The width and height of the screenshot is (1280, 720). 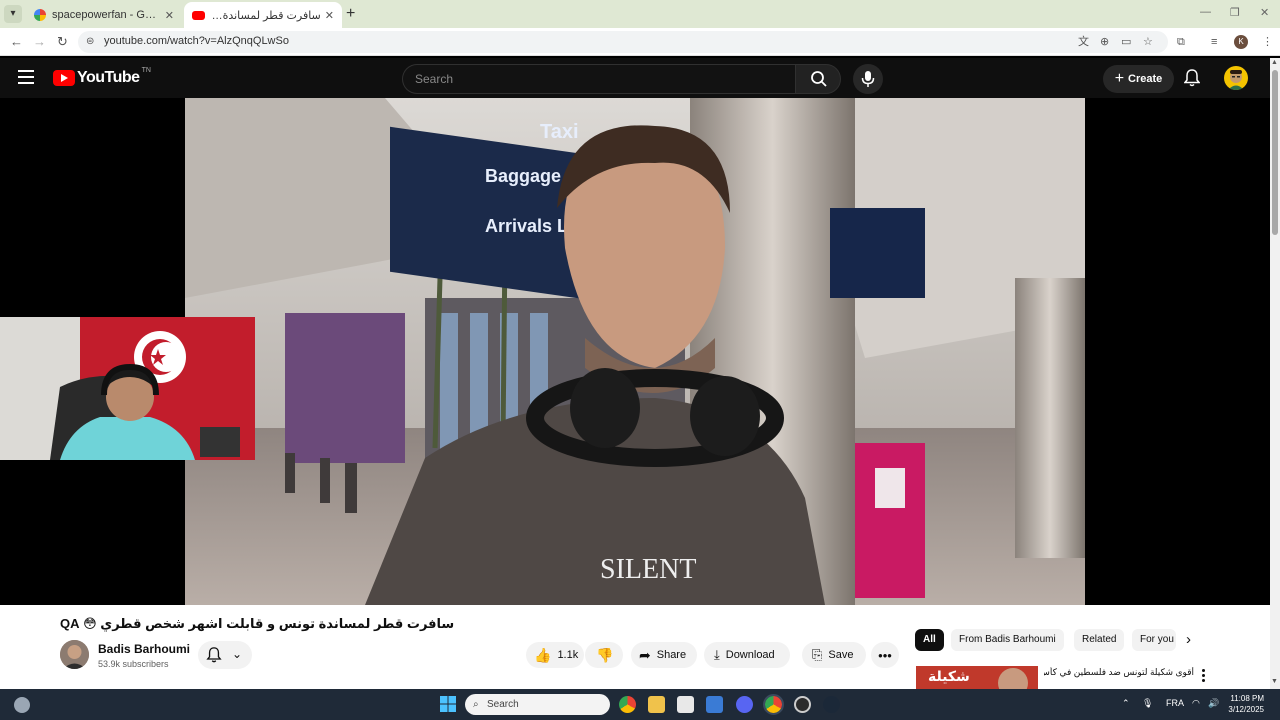 I want to click on dislike-button: 👎, so click(x=604, y=655).